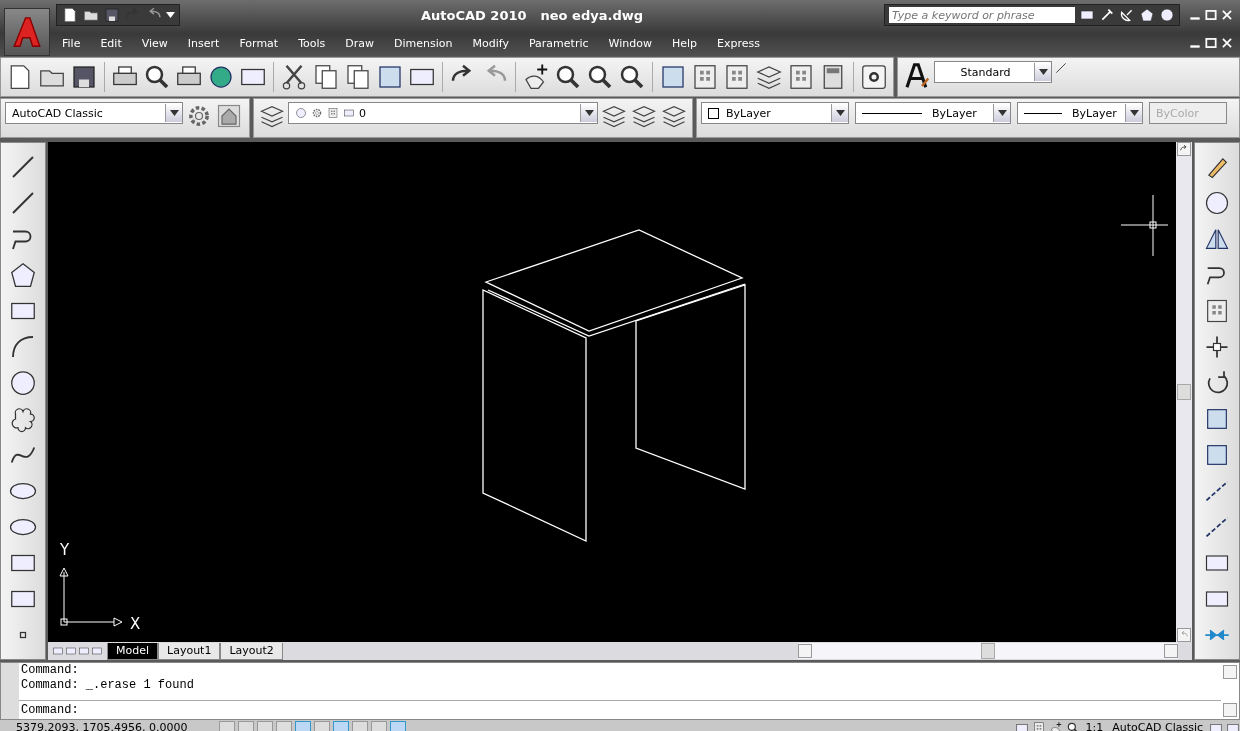  I want to click on customize-caret-icon, so click(170, 15).